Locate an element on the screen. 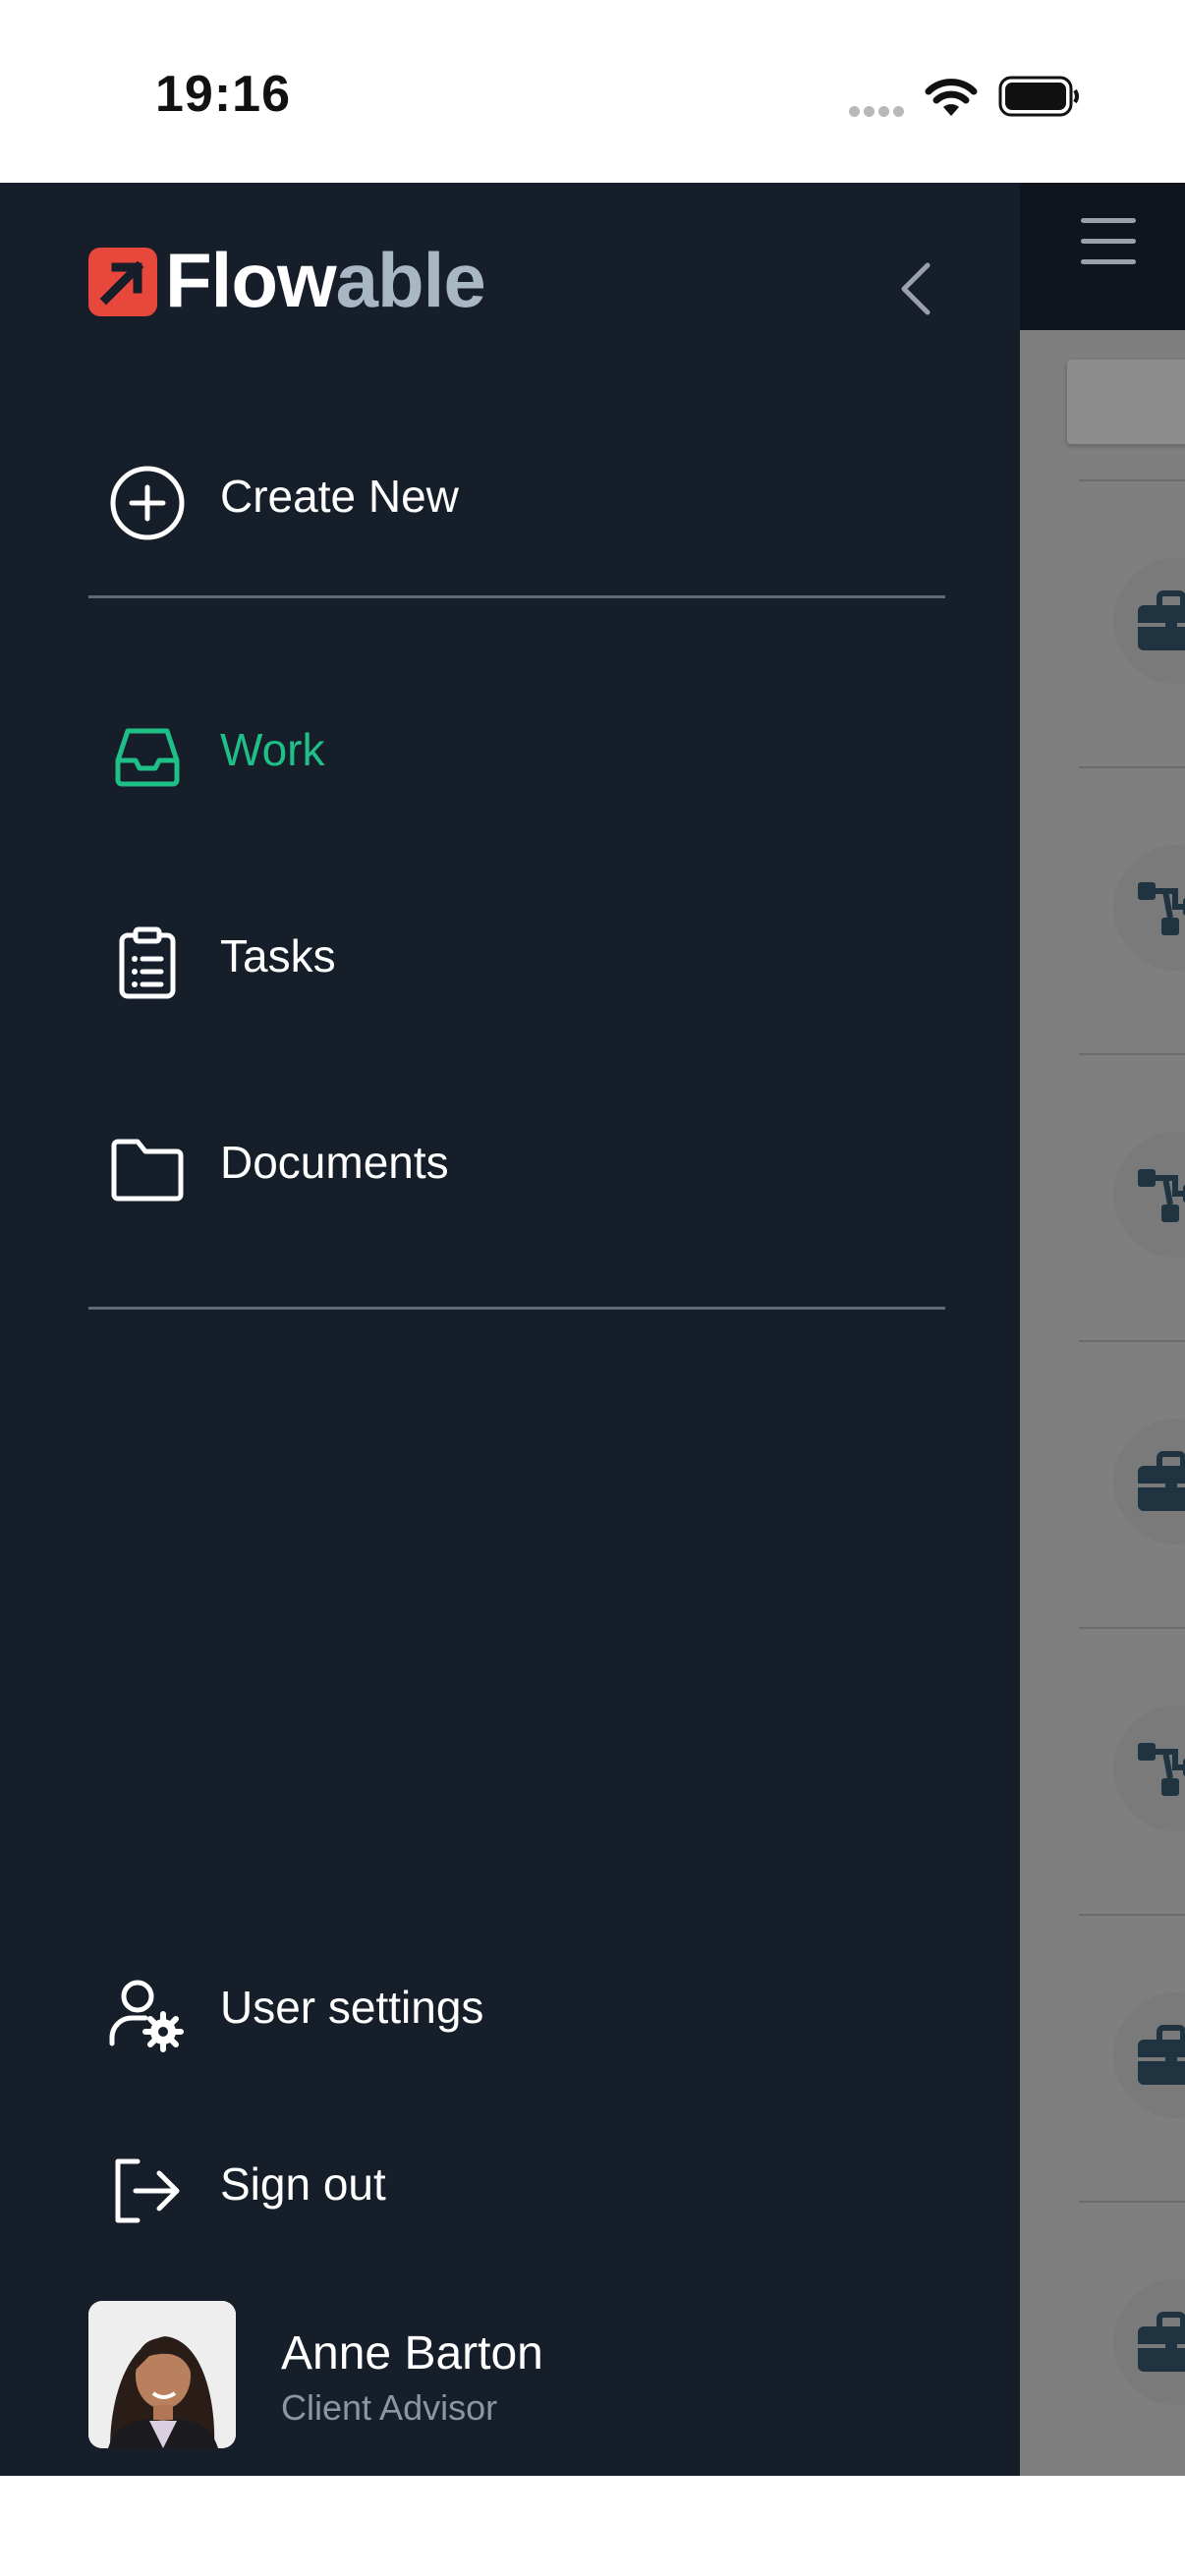 This screenshot has height=2576, width=1185. collapse-drawer-button is located at coordinates (916, 288).